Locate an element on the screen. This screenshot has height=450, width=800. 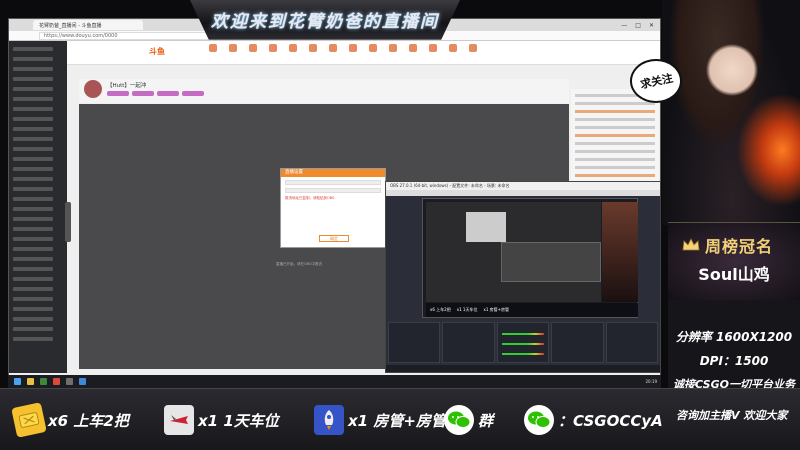
jet-icon is located at coordinates (179, 420).